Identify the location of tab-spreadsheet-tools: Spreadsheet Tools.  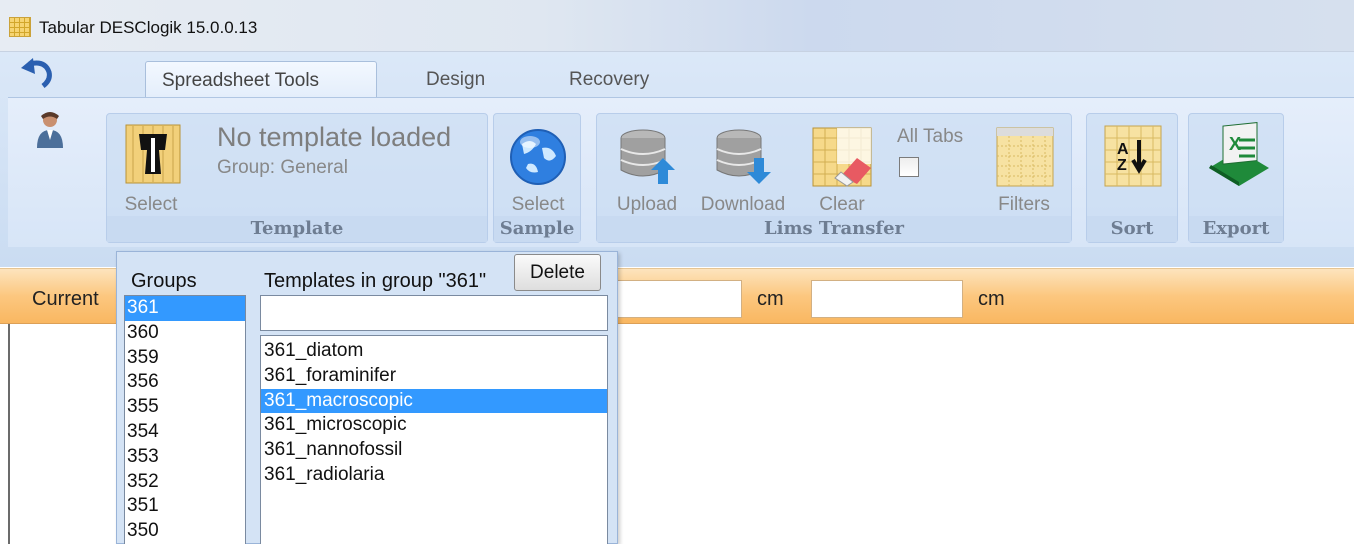
(261, 79).